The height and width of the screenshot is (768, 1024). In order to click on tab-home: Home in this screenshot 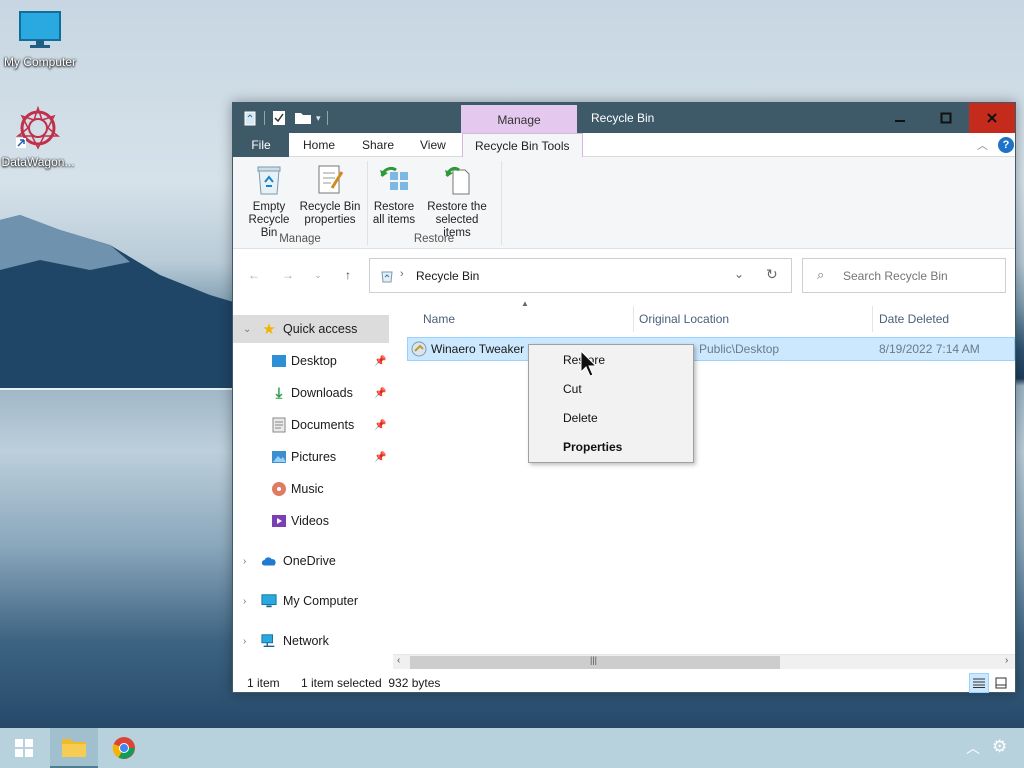, I will do `click(319, 145)`.